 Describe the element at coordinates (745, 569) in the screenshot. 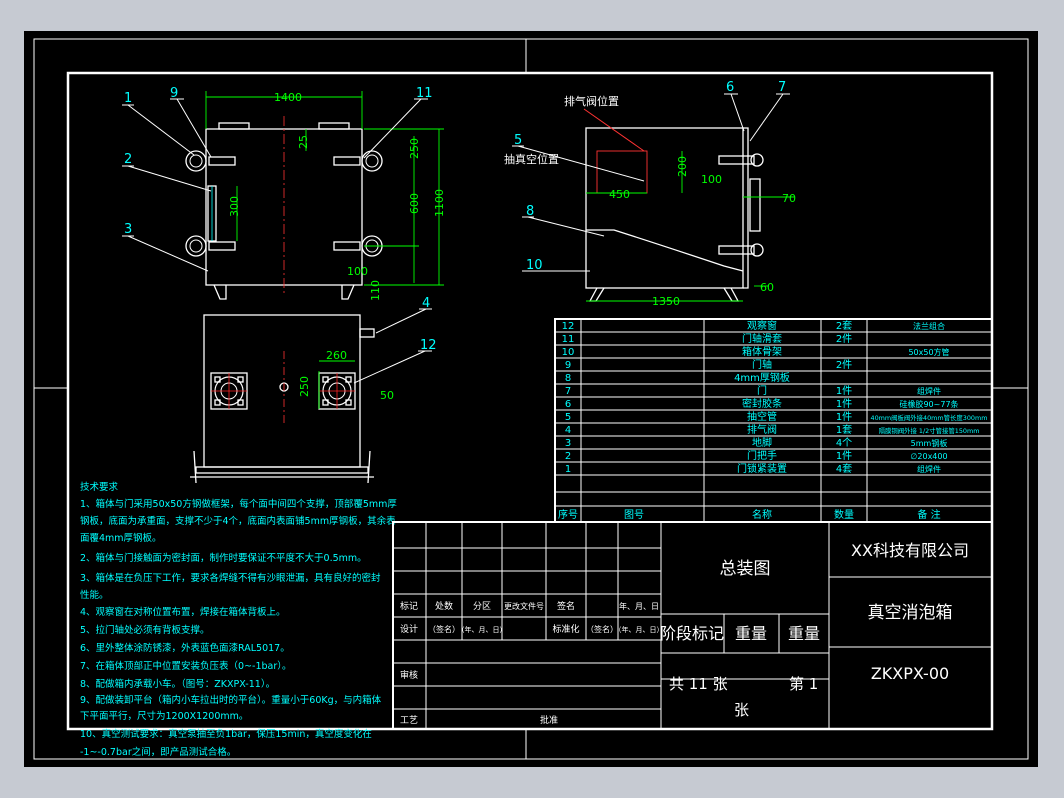

I see `drawing-title: 总装图` at that location.